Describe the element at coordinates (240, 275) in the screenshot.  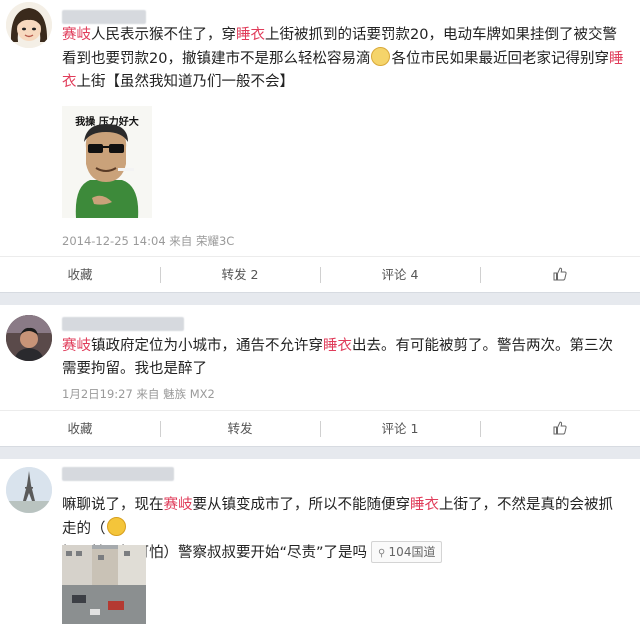
I see `repost-button: 转发 2` at that location.